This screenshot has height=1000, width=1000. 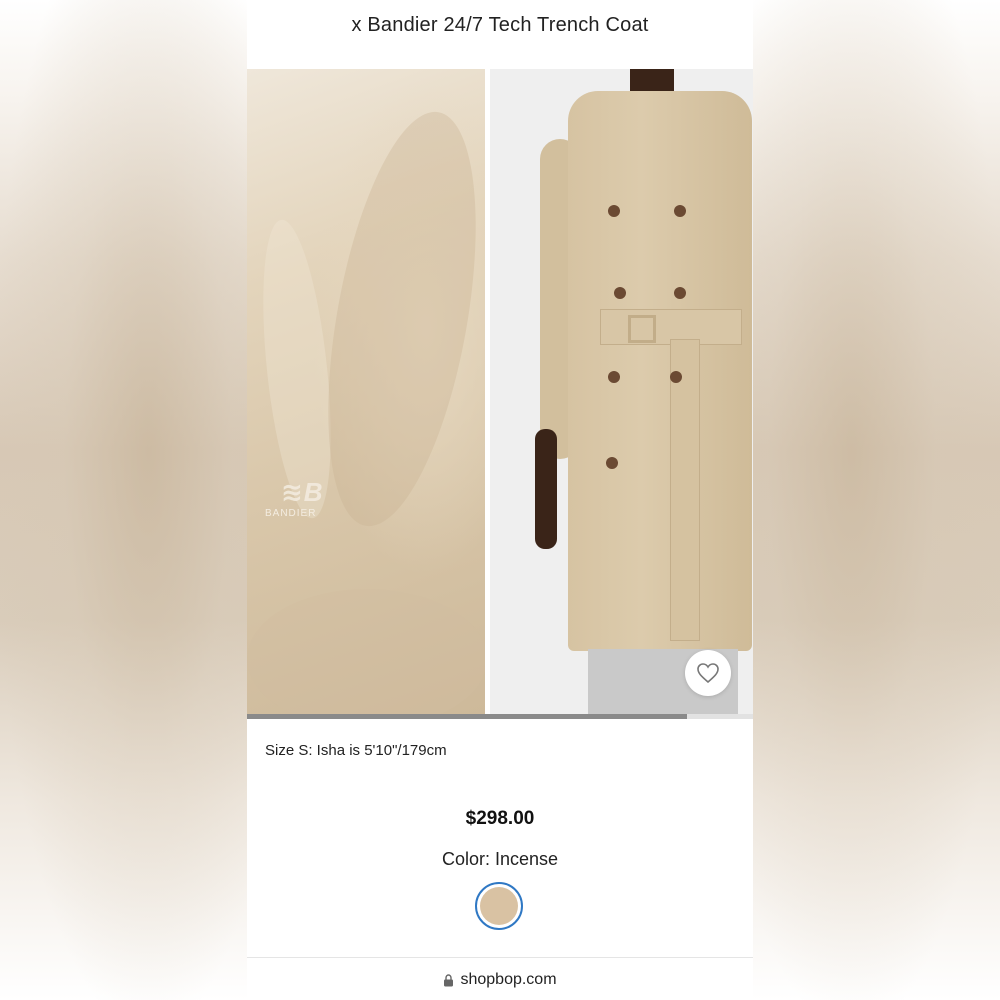 I want to click on color-swatch-selected, so click(x=499, y=906).